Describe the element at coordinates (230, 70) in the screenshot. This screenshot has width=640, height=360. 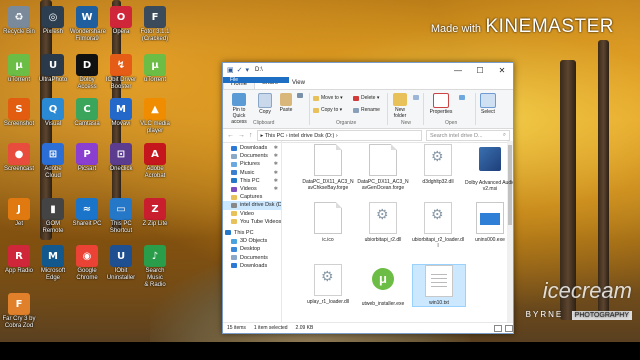
I see `properties-icon: ▣` at that location.